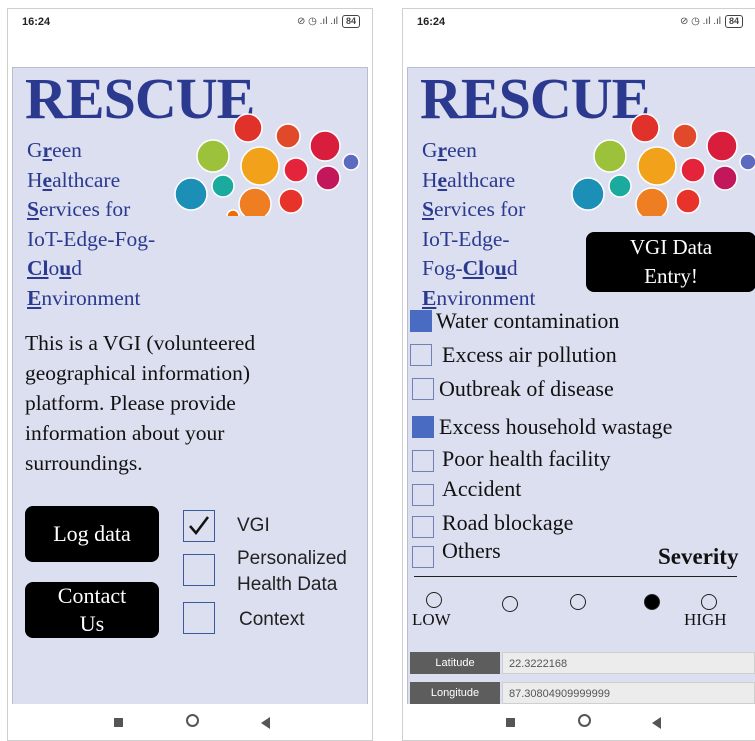 This screenshot has width=755, height=741. What do you see at coordinates (526, 388) in the screenshot?
I see `option-label: Outbreak of disease` at bounding box center [526, 388].